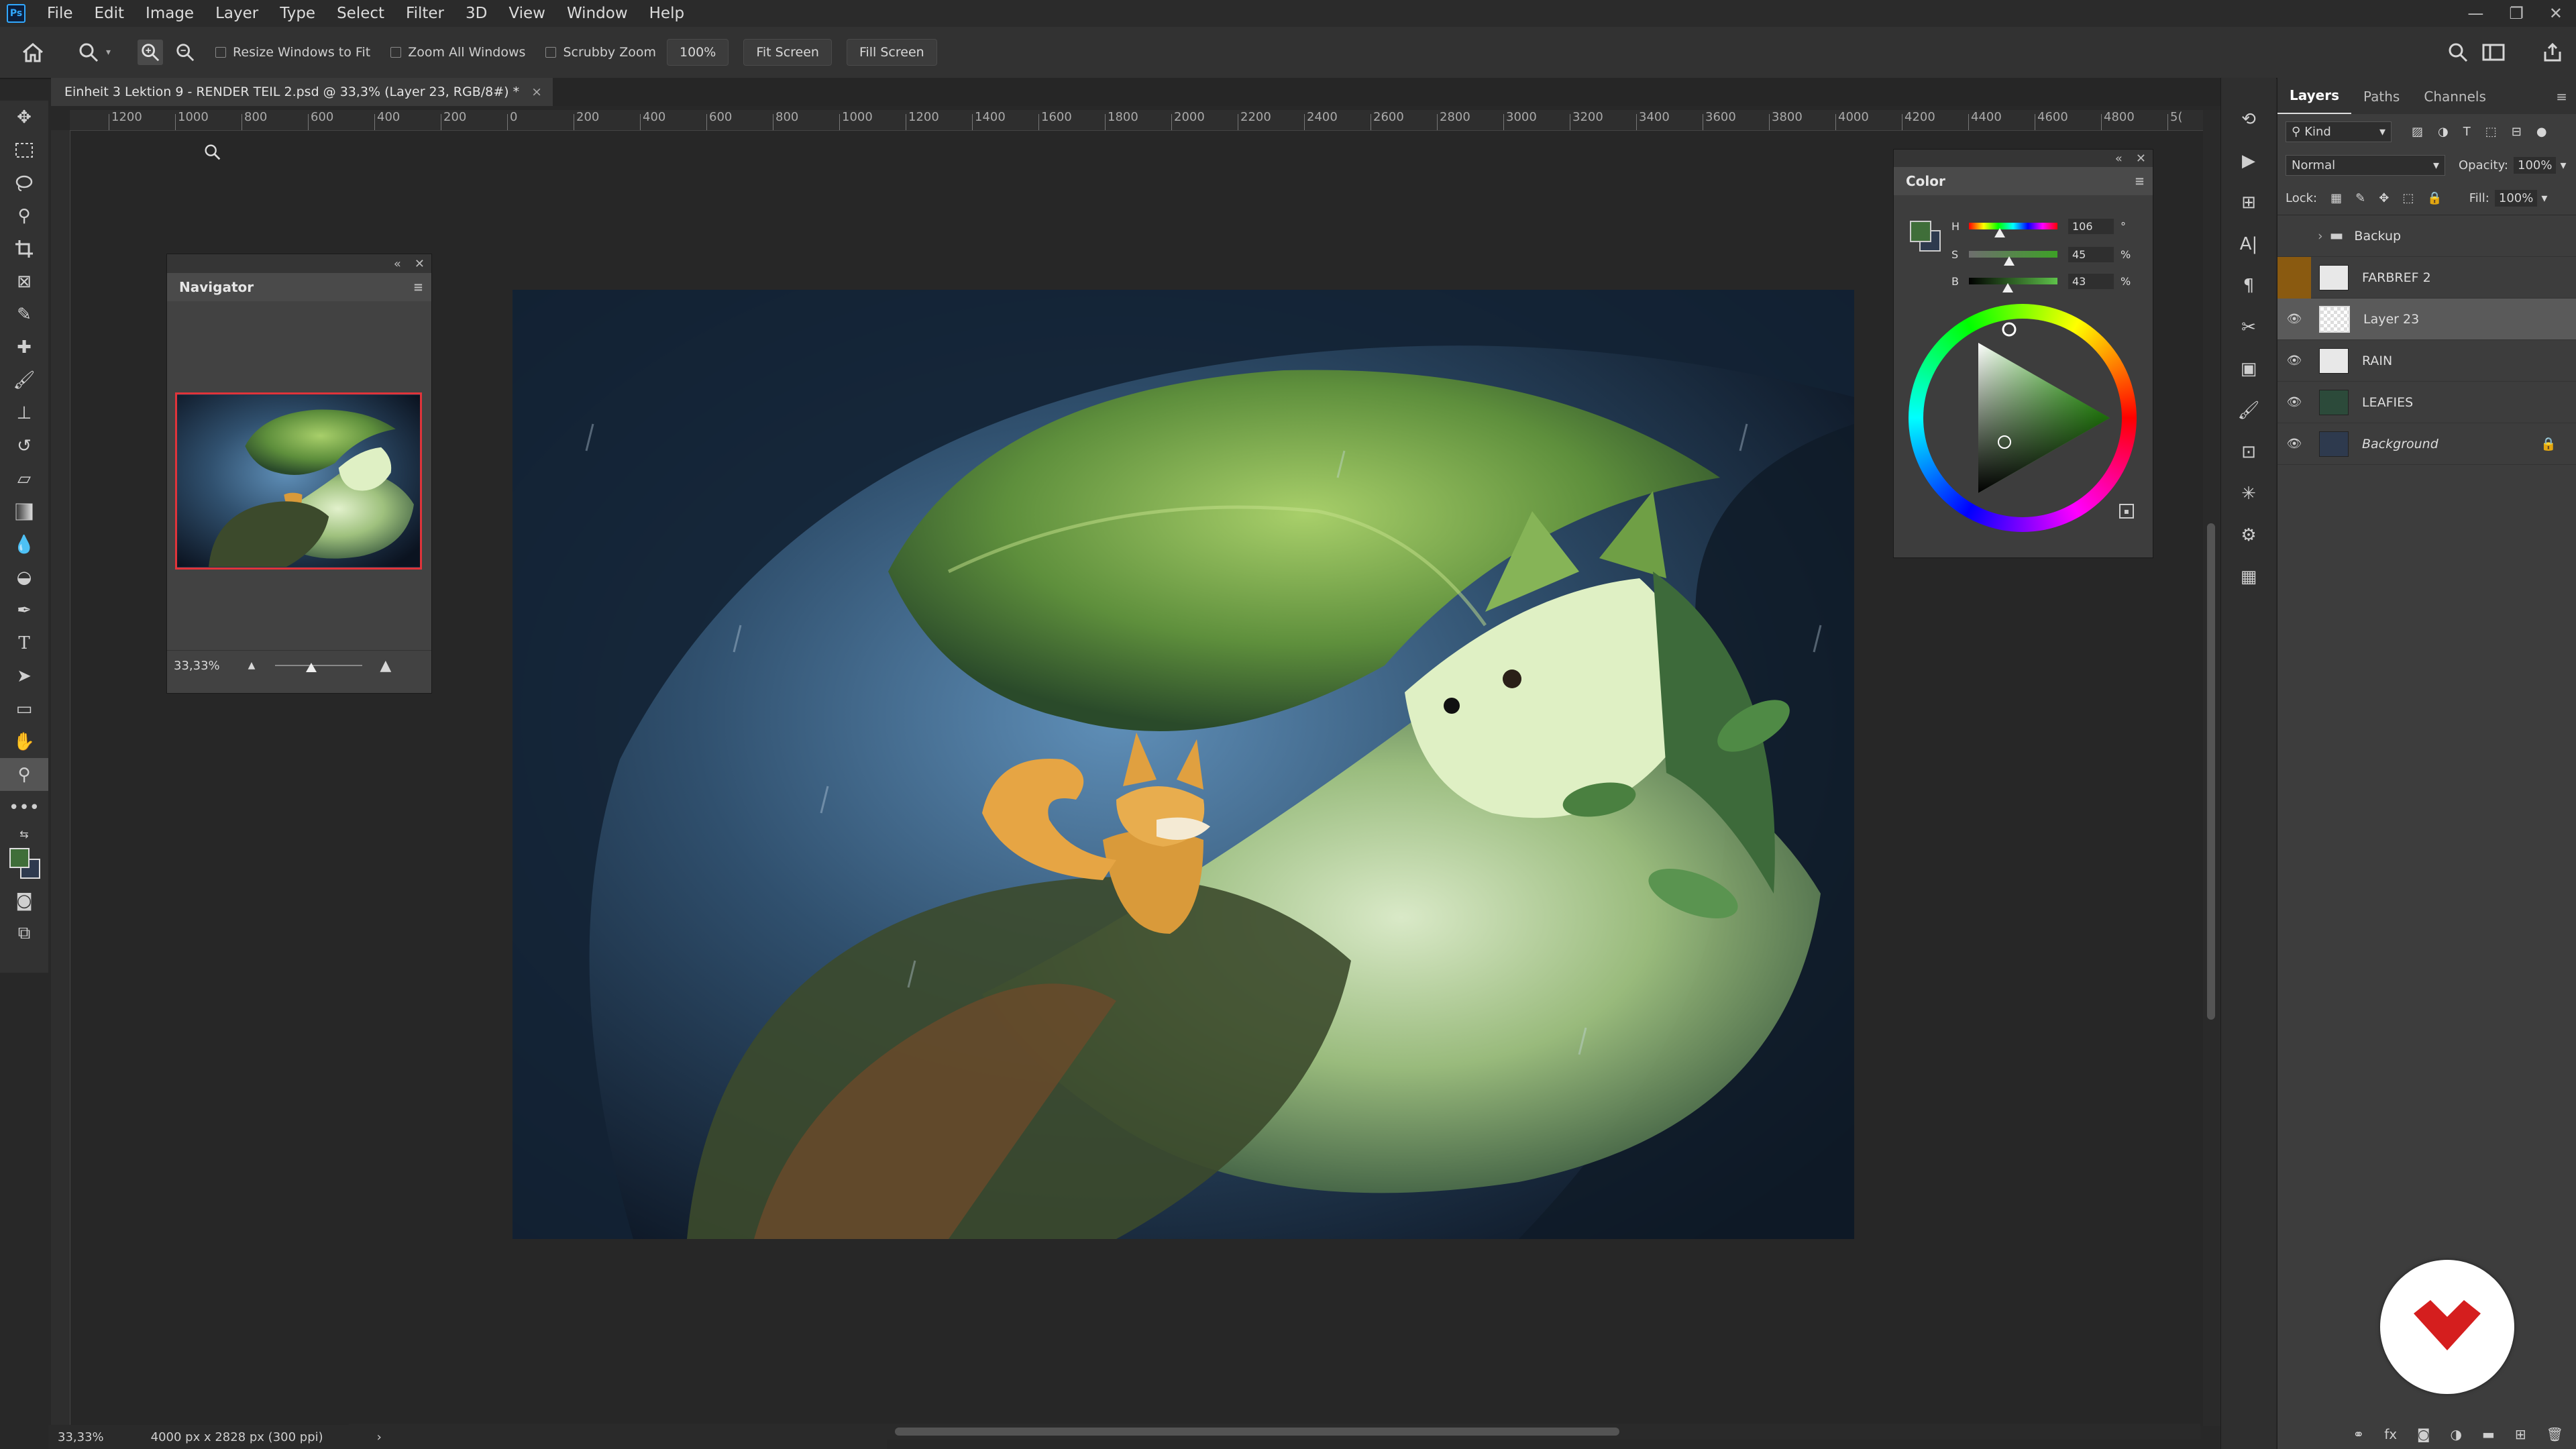 The height and width of the screenshot is (1449, 2576). I want to click on tool-presets-icon: ✂, so click(2249, 327).